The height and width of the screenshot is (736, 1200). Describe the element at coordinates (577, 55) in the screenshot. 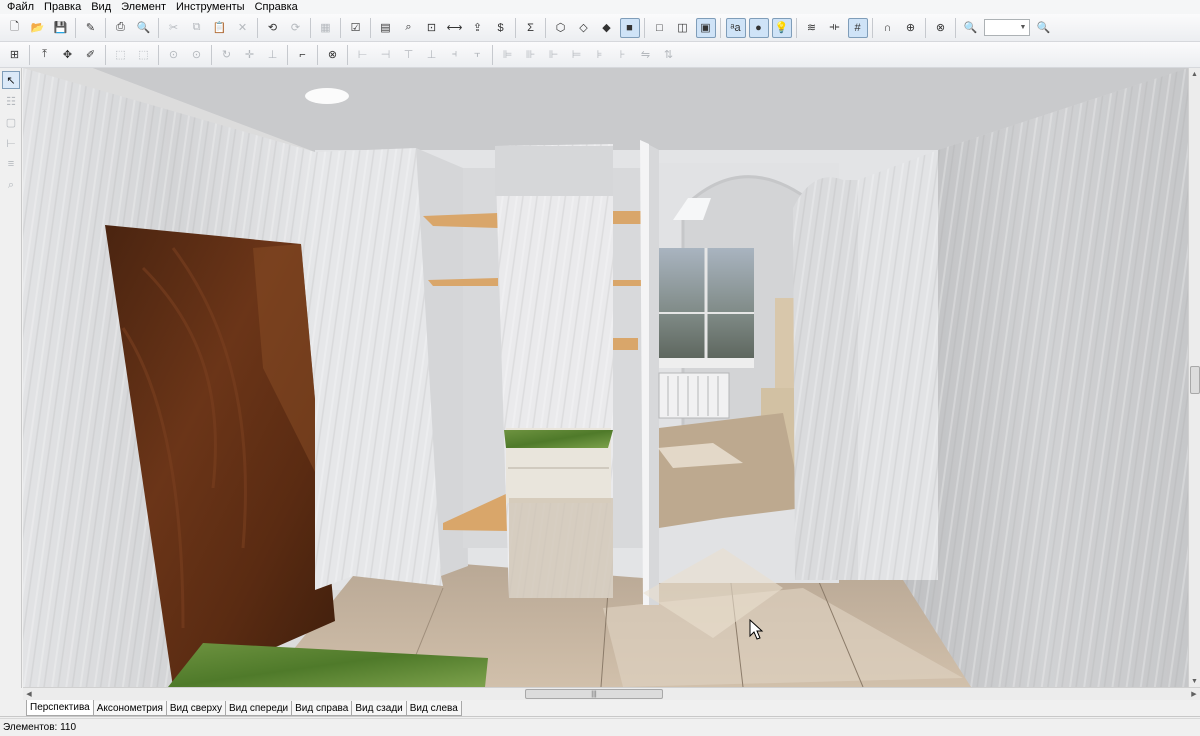

I see `distribute-top-icon: ⊨` at that location.